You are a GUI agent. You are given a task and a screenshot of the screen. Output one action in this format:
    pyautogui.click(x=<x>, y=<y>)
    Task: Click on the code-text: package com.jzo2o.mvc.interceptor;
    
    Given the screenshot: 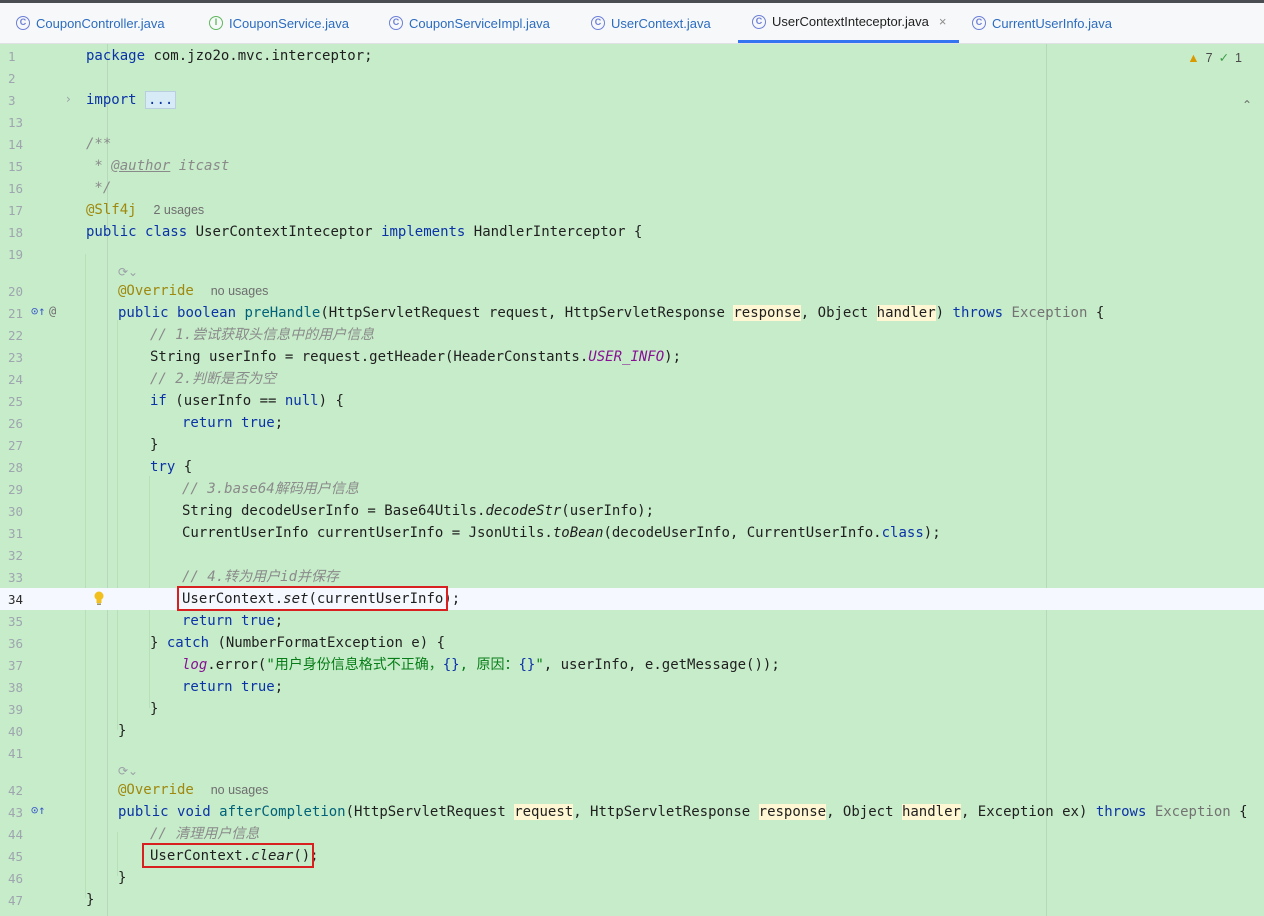 What is the action you would take?
    pyautogui.click(x=229, y=56)
    